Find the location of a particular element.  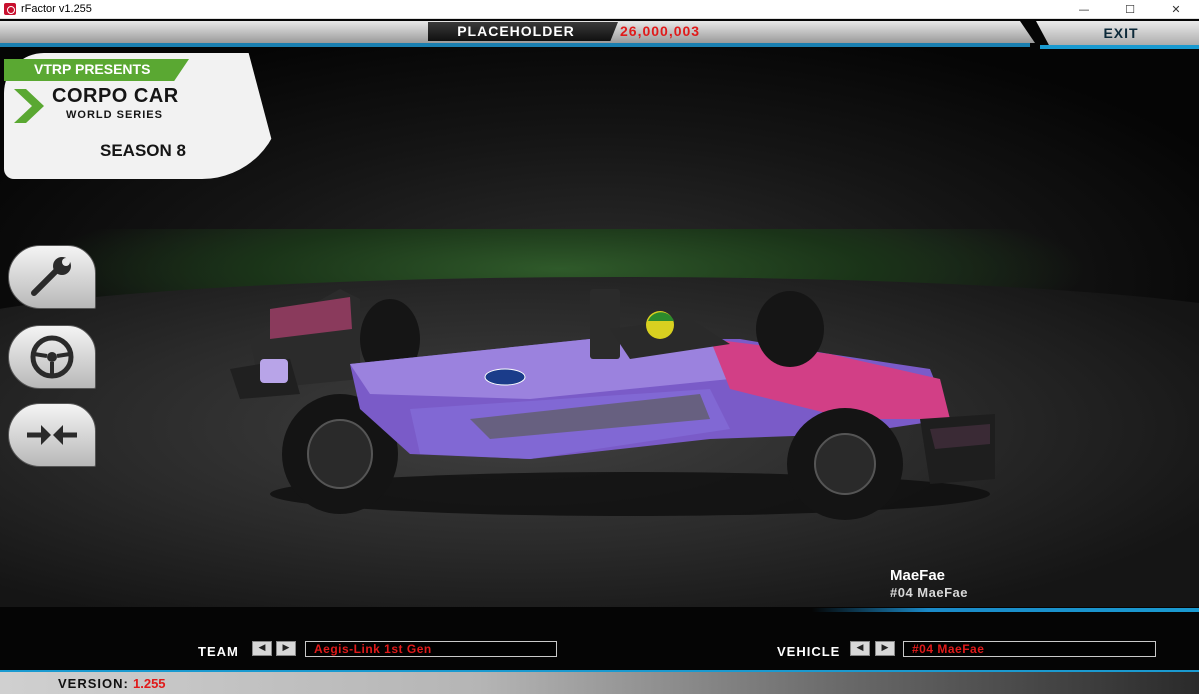

driver-number-name: #04 MaeFae is located at coordinates (929, 592).